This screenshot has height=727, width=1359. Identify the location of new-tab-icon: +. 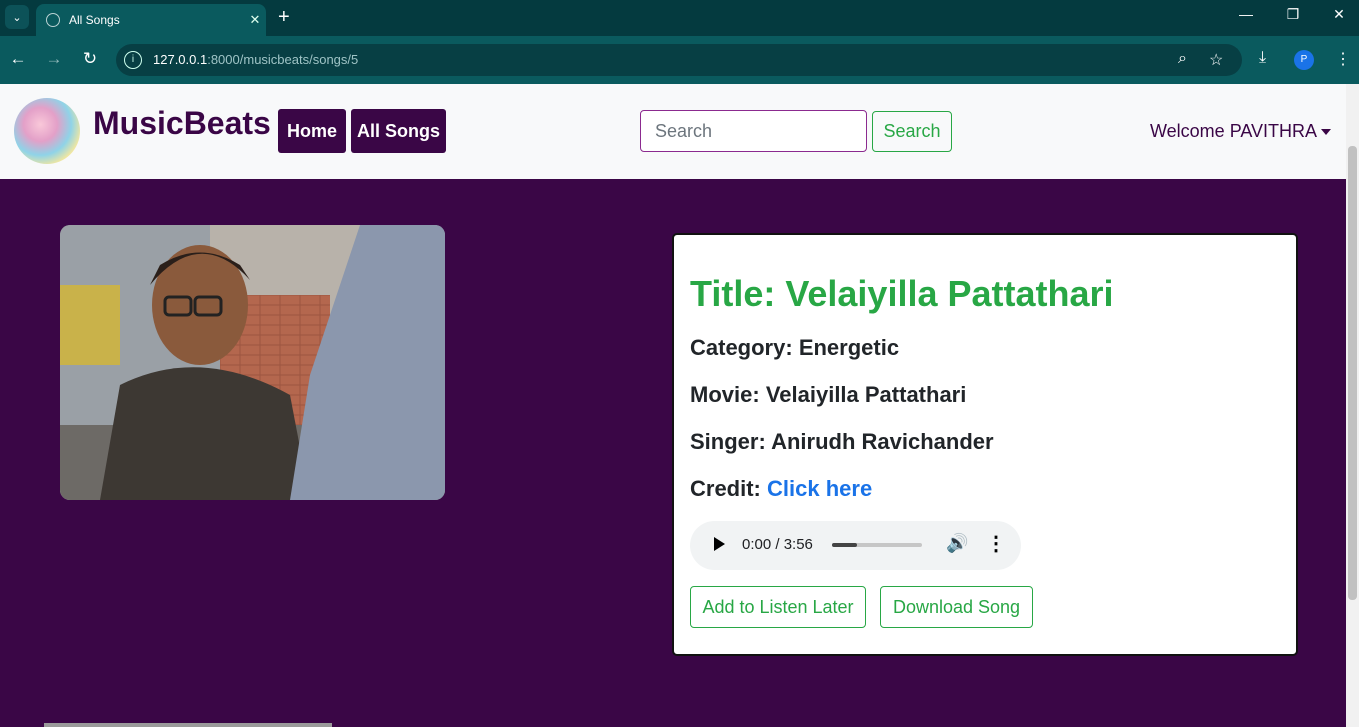
(284, 17).